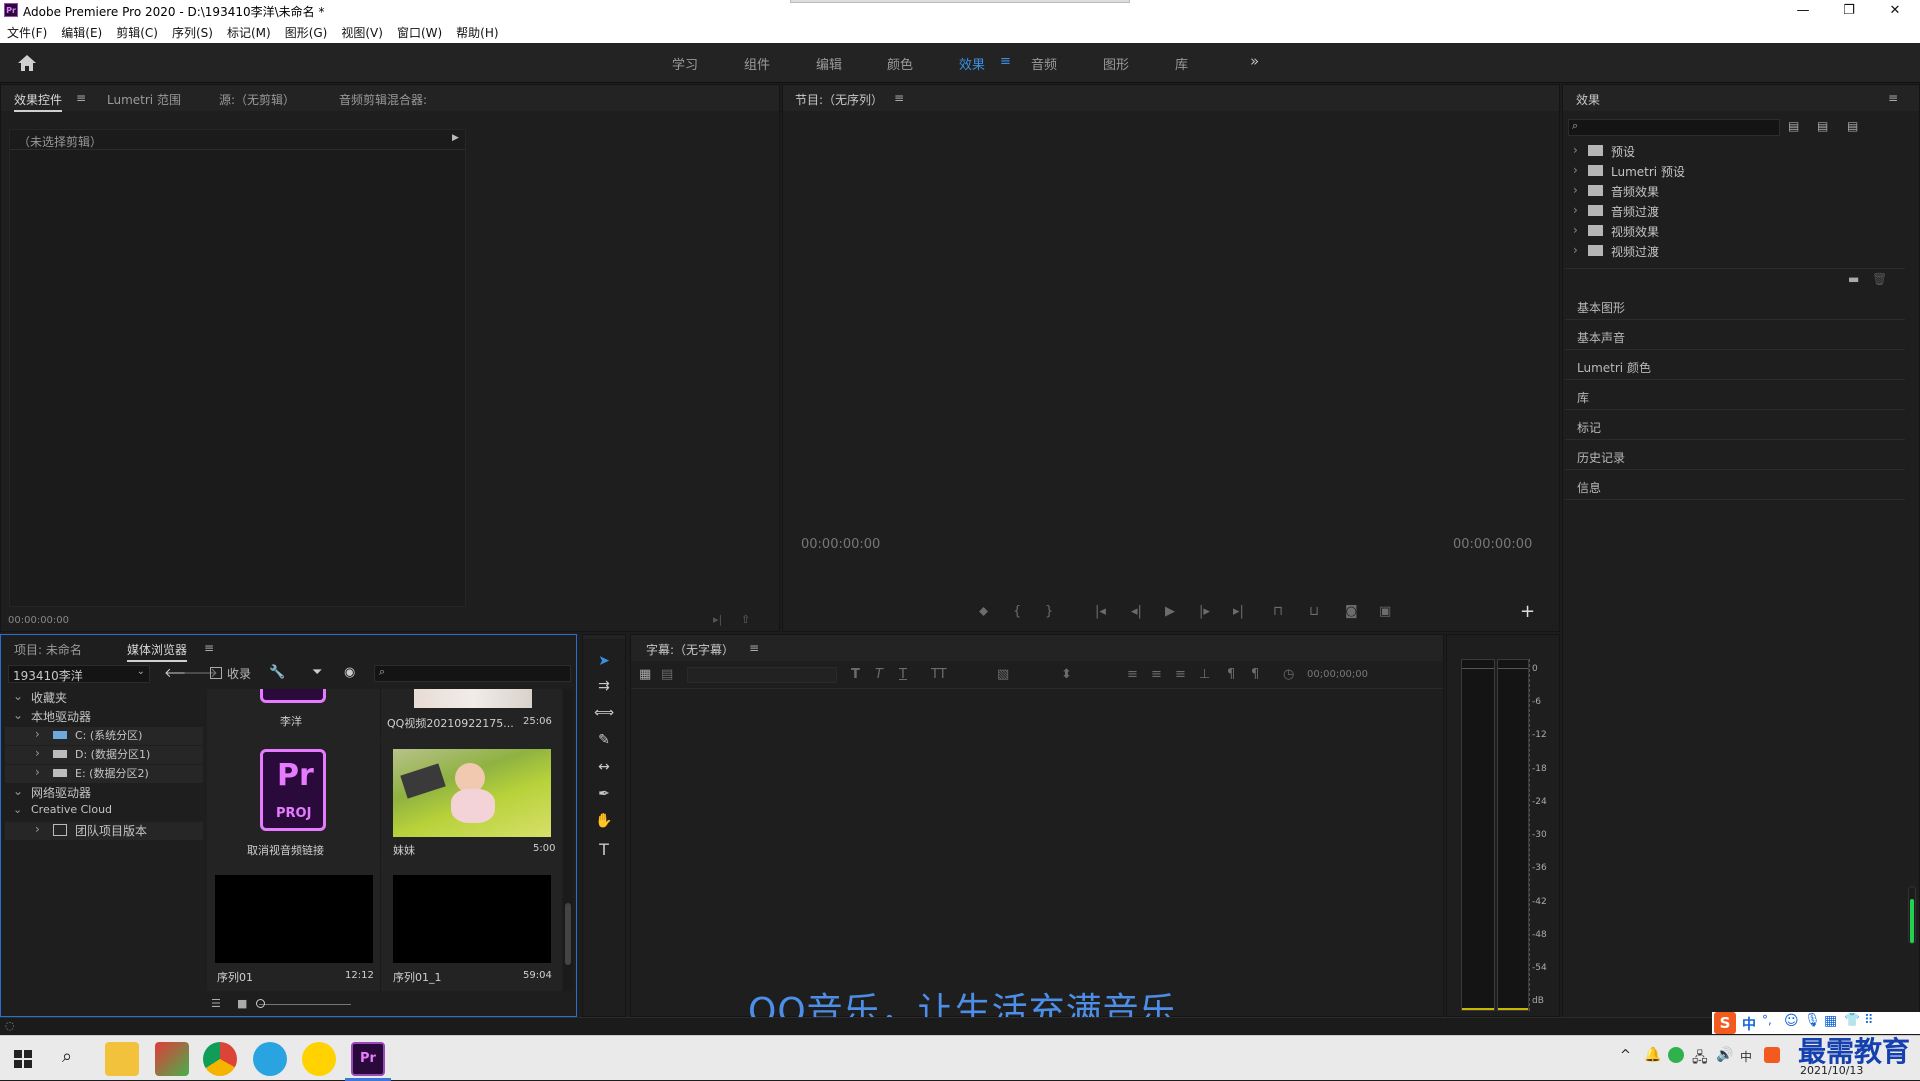  What do you see at coordinates (840, 544) in the screenshot?
I see `program-current-timecode: 00:00:00:00` at bounding box center [840, 544].